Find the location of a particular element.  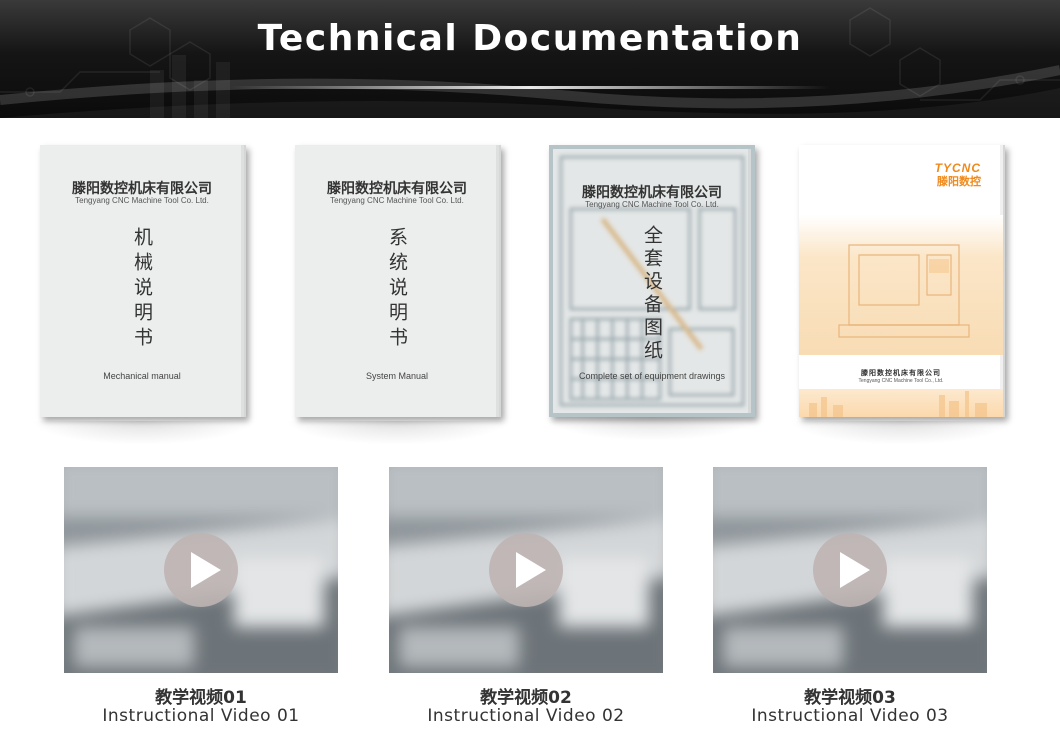

manual-title-cn: 全套设备图纸 is located at coordinates (652, 294).